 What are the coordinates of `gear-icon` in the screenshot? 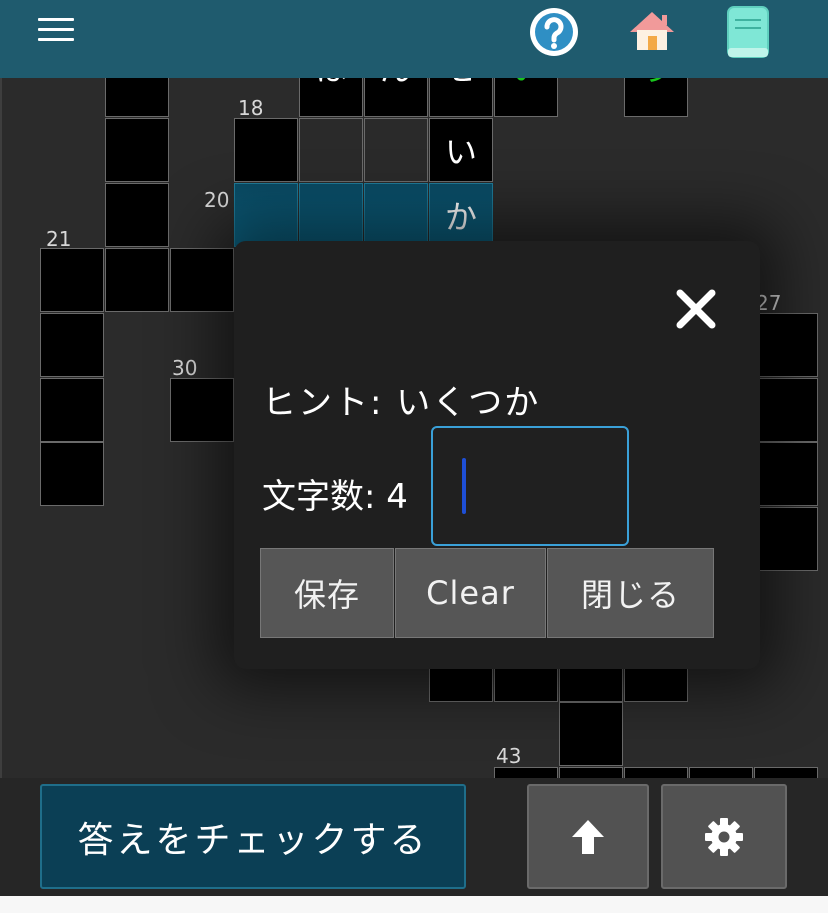 It's located at (724, 836).